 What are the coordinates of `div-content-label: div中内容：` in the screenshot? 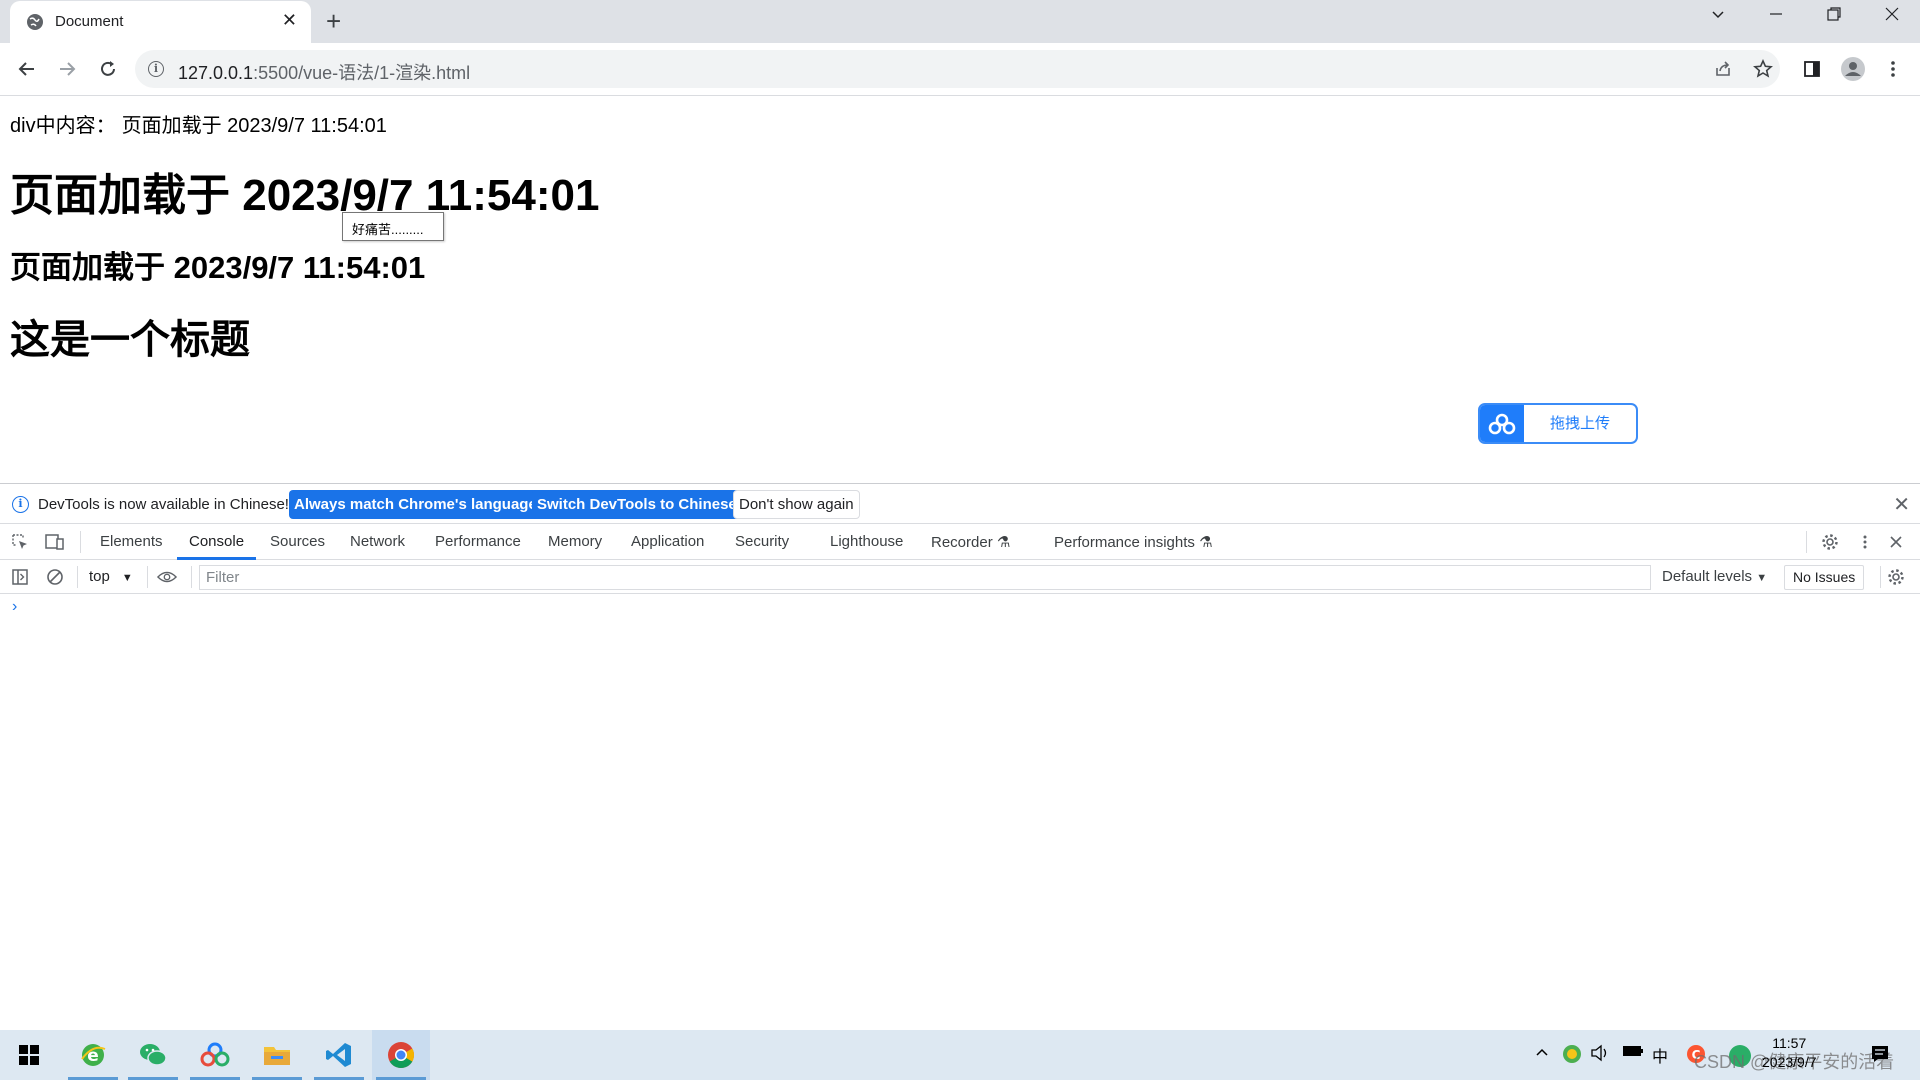 It's located at (63, 126).